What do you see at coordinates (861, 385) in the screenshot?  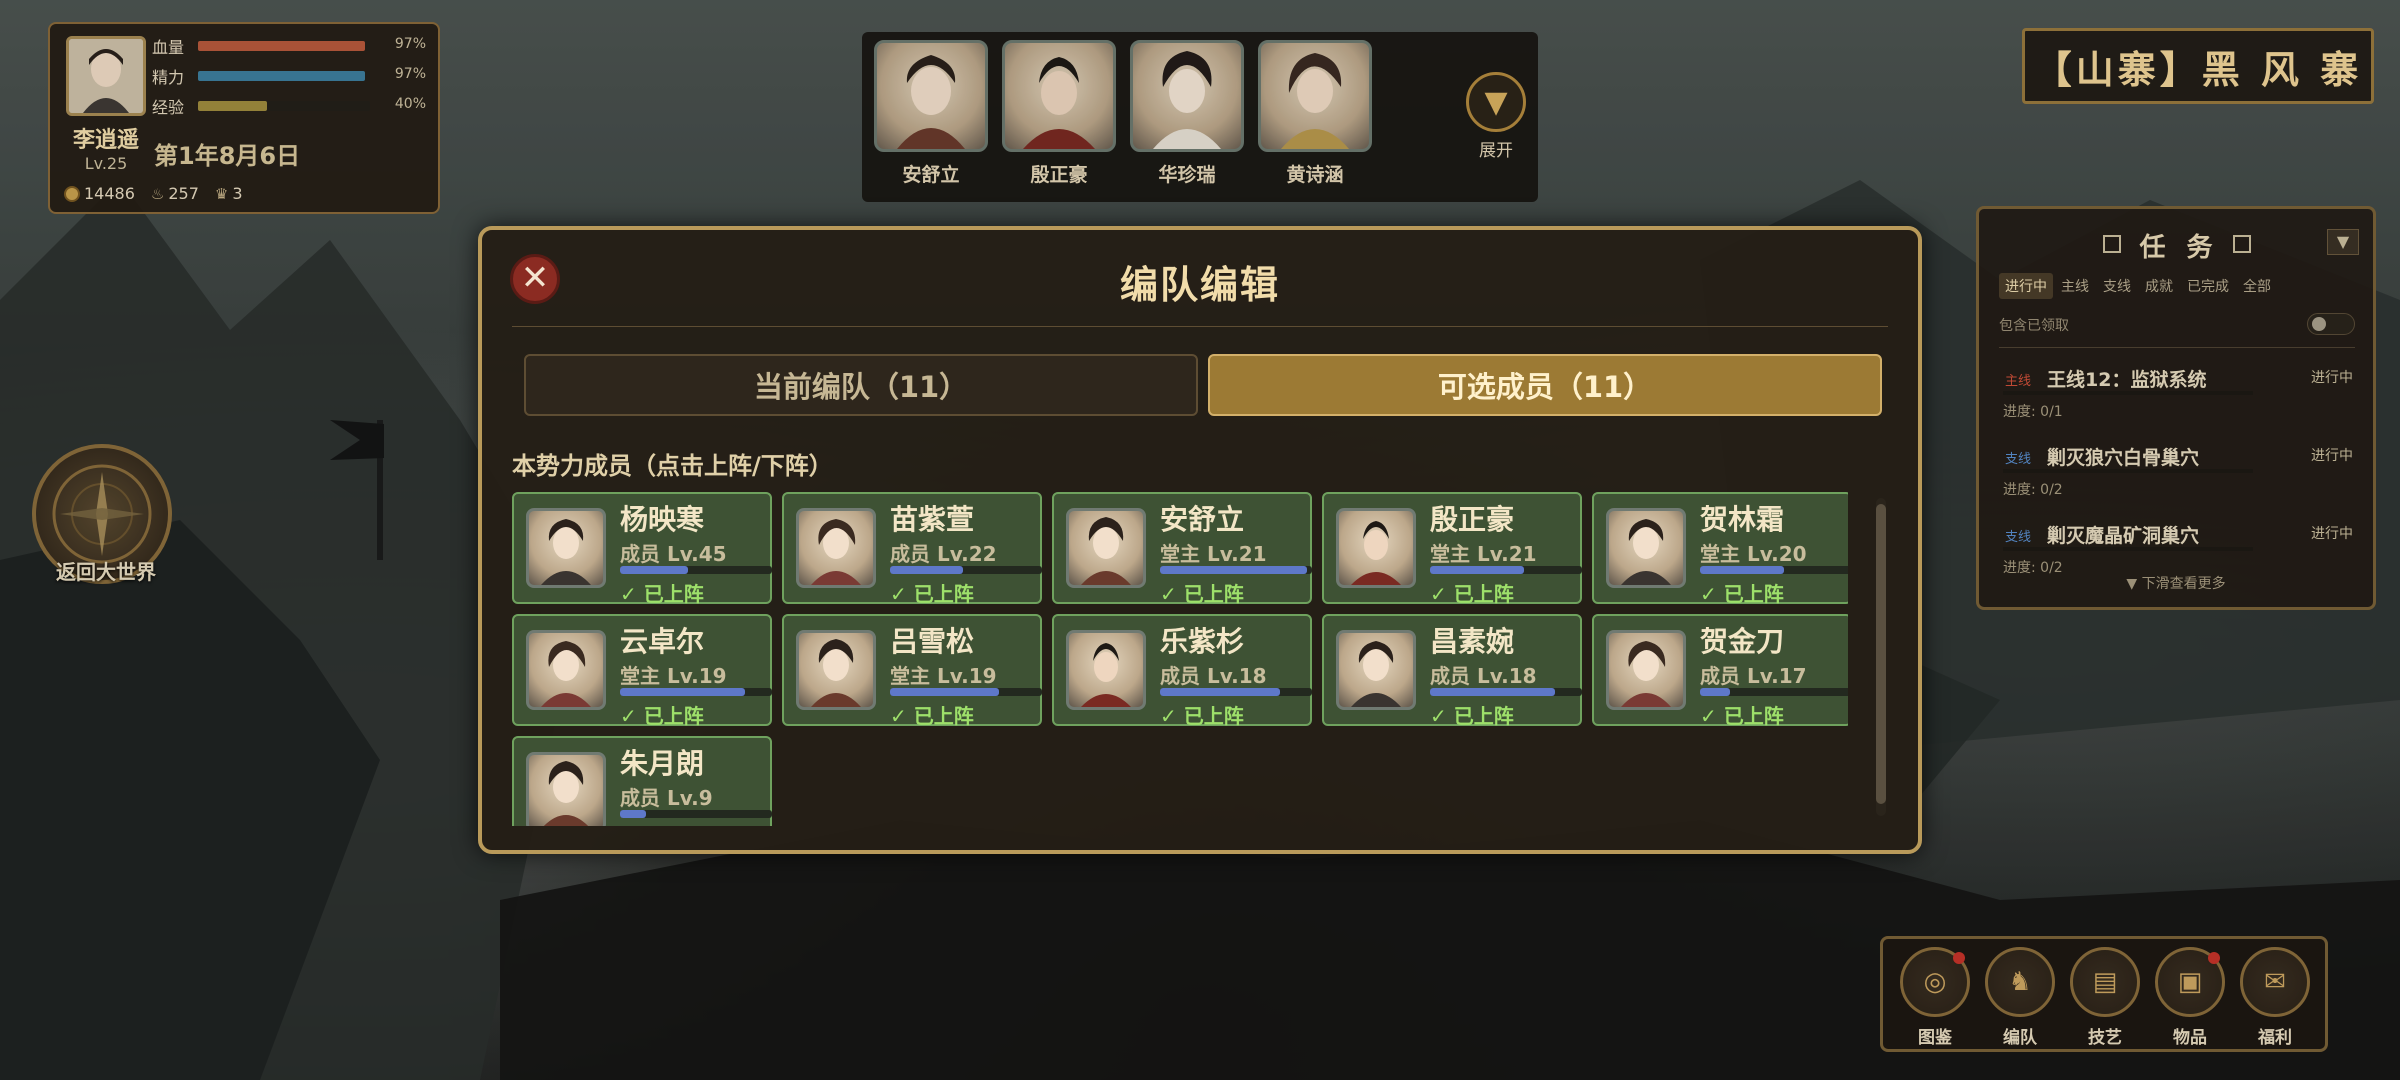 I see `tab-current-formation: 当前编队（11）` at bounding box center [861, 385].